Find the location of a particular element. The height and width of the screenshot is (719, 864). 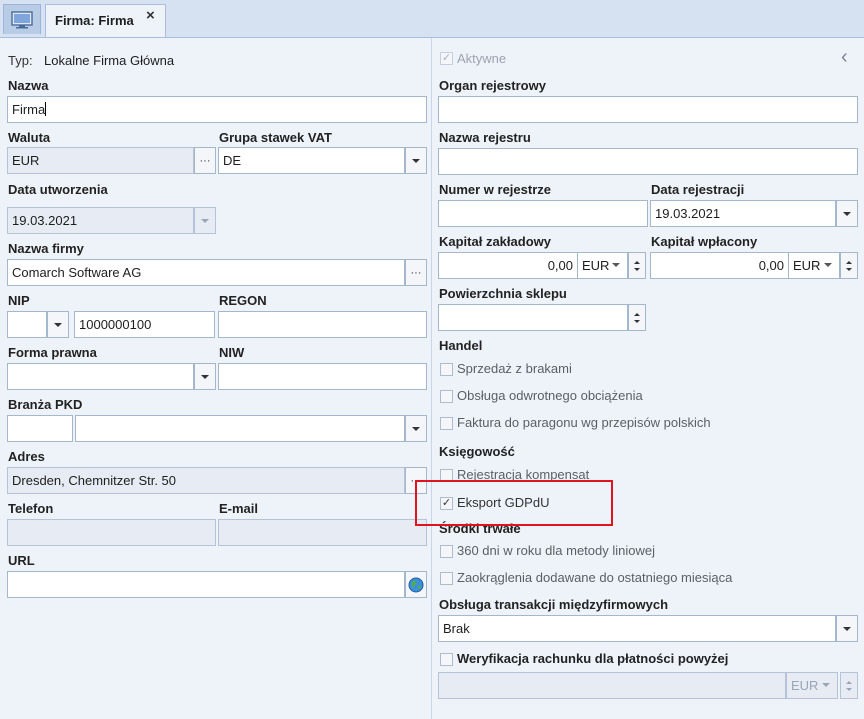

adres-label: Adres is located at coordinates (26, 456).